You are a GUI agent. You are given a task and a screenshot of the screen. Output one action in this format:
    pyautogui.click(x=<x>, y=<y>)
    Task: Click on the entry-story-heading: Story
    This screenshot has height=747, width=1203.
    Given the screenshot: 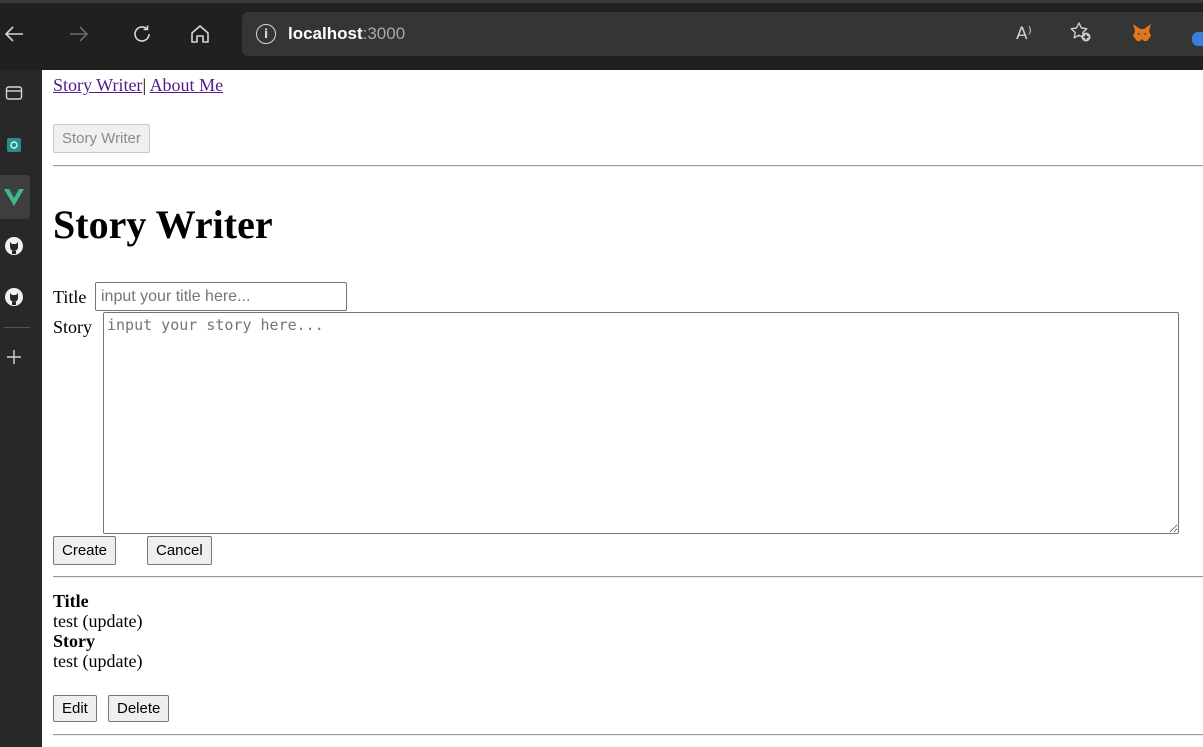 What is the action you would take?
    pyautogui.click(x=74, y=641)
    